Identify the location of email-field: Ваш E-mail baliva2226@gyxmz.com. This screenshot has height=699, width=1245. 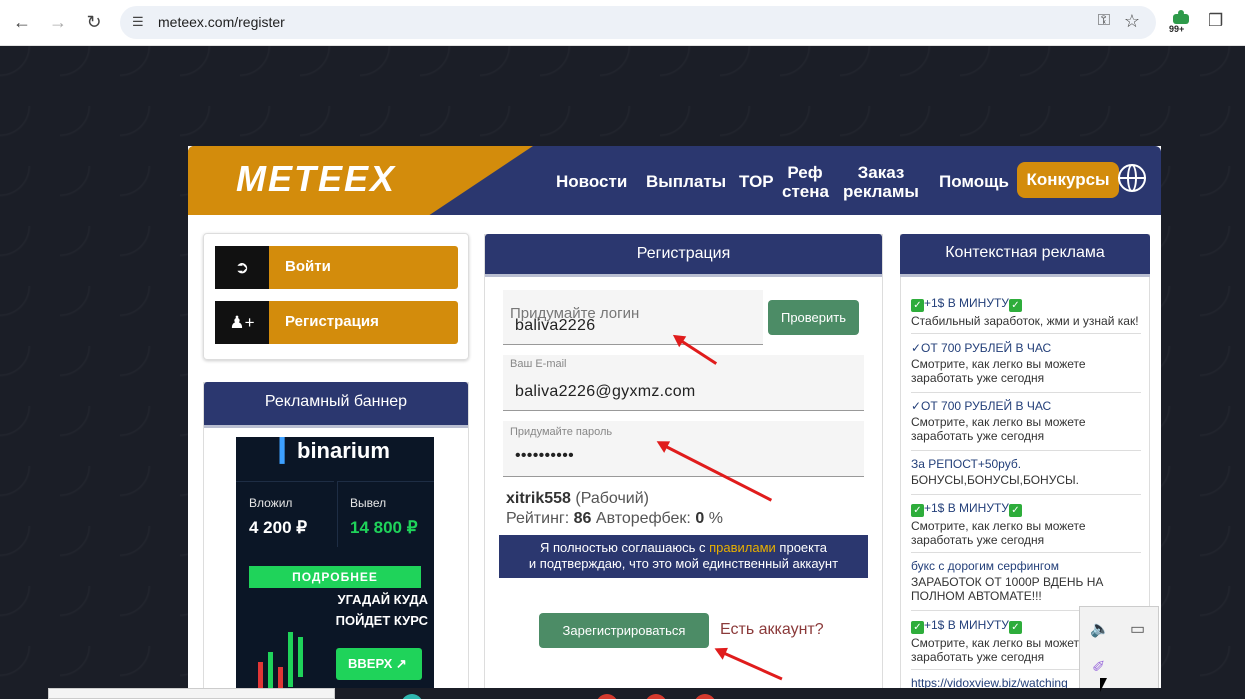
(683, 383).